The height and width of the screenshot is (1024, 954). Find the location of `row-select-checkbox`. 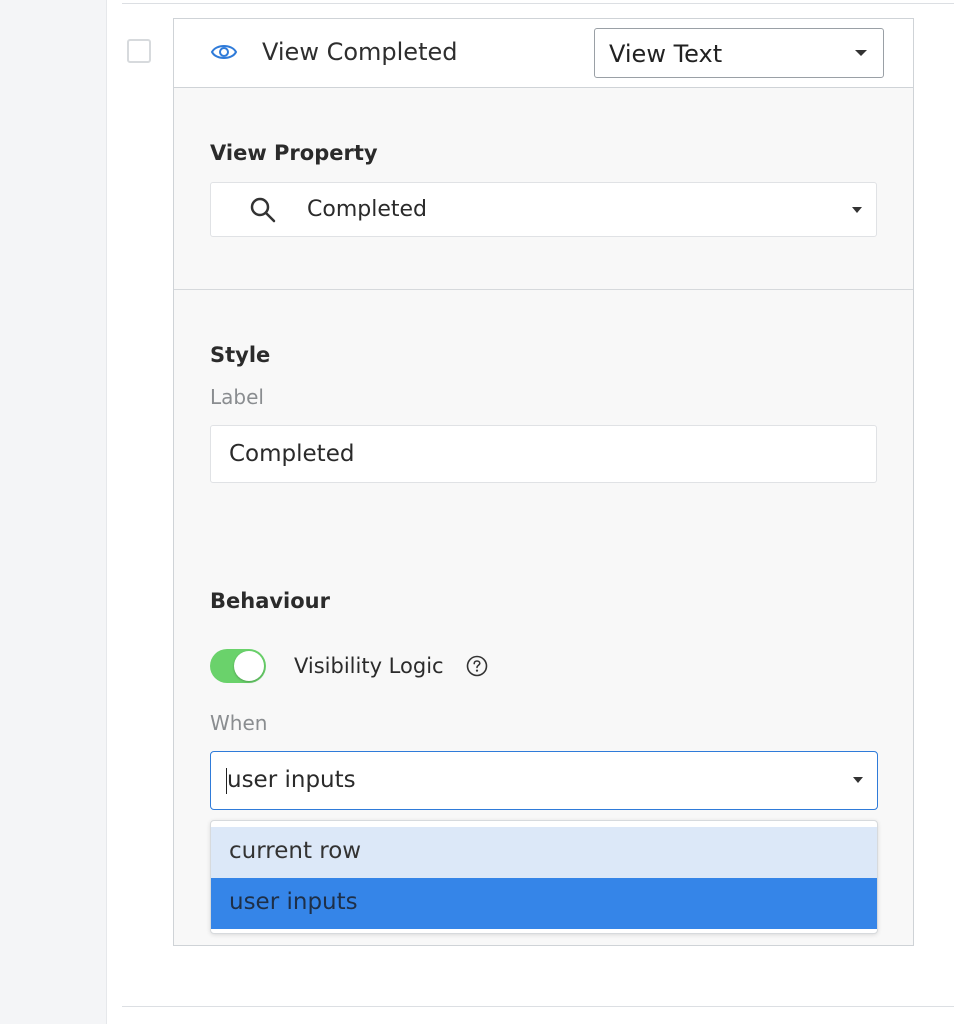

row-select-checkbox is located at coordinates (139, 51).